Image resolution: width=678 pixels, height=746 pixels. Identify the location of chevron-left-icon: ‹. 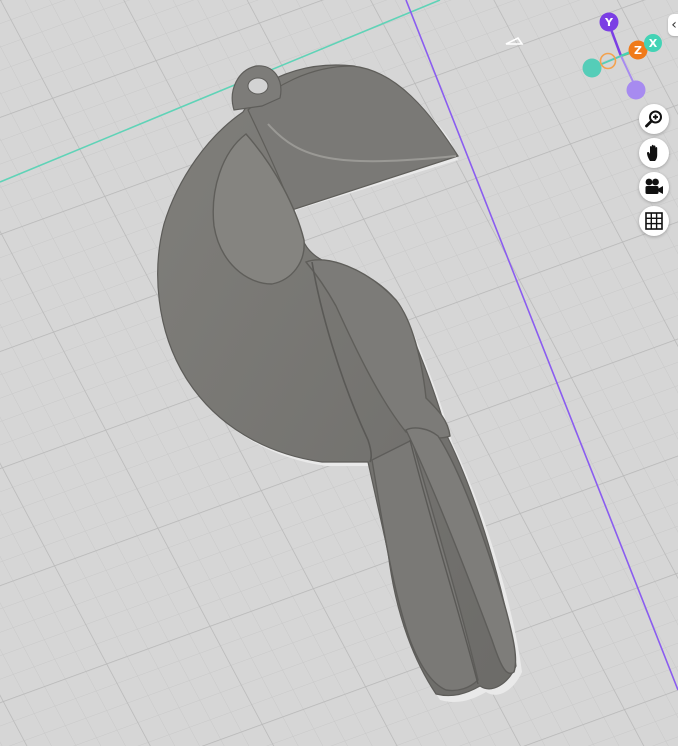
(674, 25).